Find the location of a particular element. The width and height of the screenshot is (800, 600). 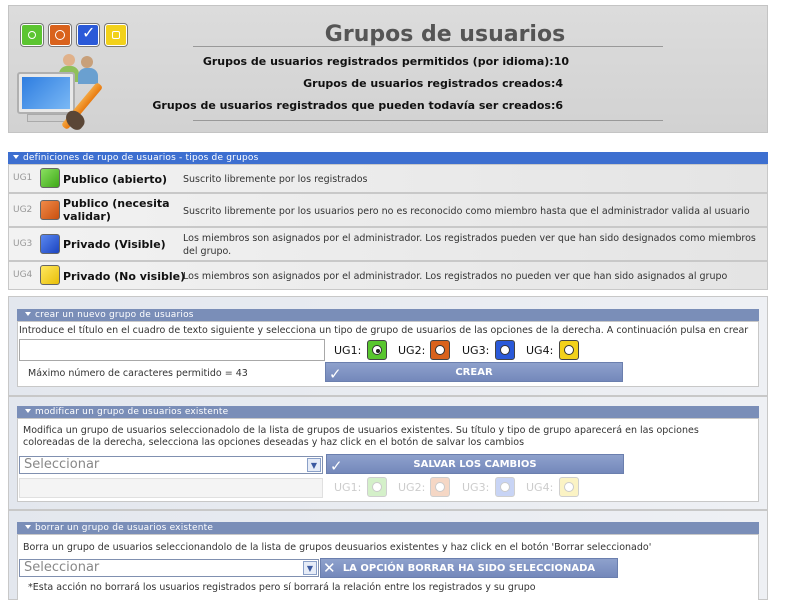

group-description: Suscrito libremente por los registrados is located at coordinates (275, 179).